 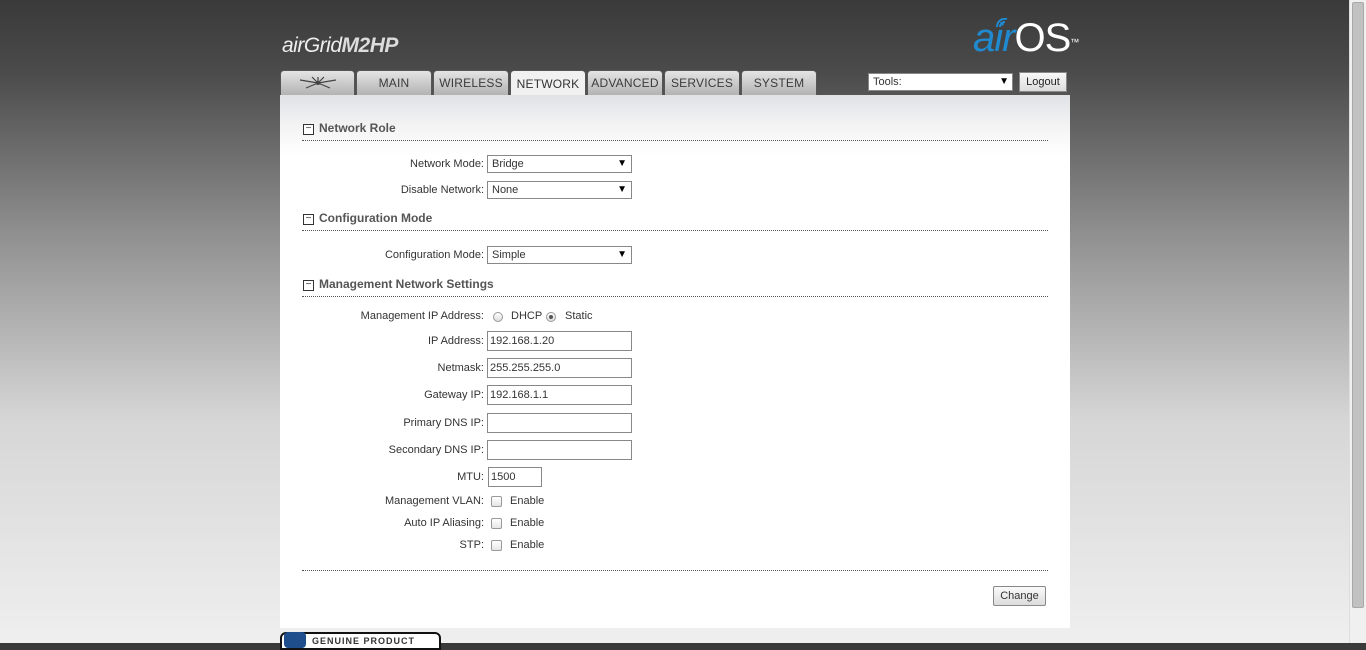 I want to click on airos-logo-os: OS, so click(x=1042, y=38).